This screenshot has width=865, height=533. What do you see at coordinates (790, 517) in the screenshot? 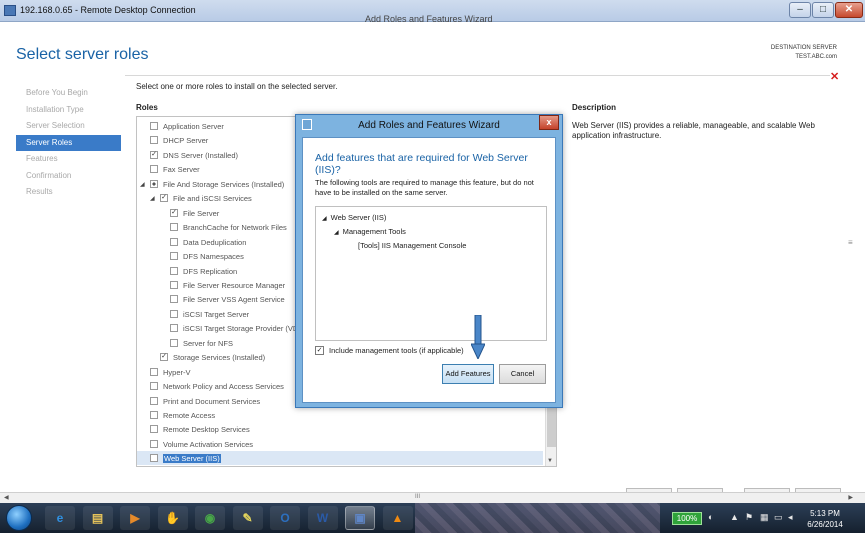
I see `volume-icon: ◂` at bounding box center [790, 517].